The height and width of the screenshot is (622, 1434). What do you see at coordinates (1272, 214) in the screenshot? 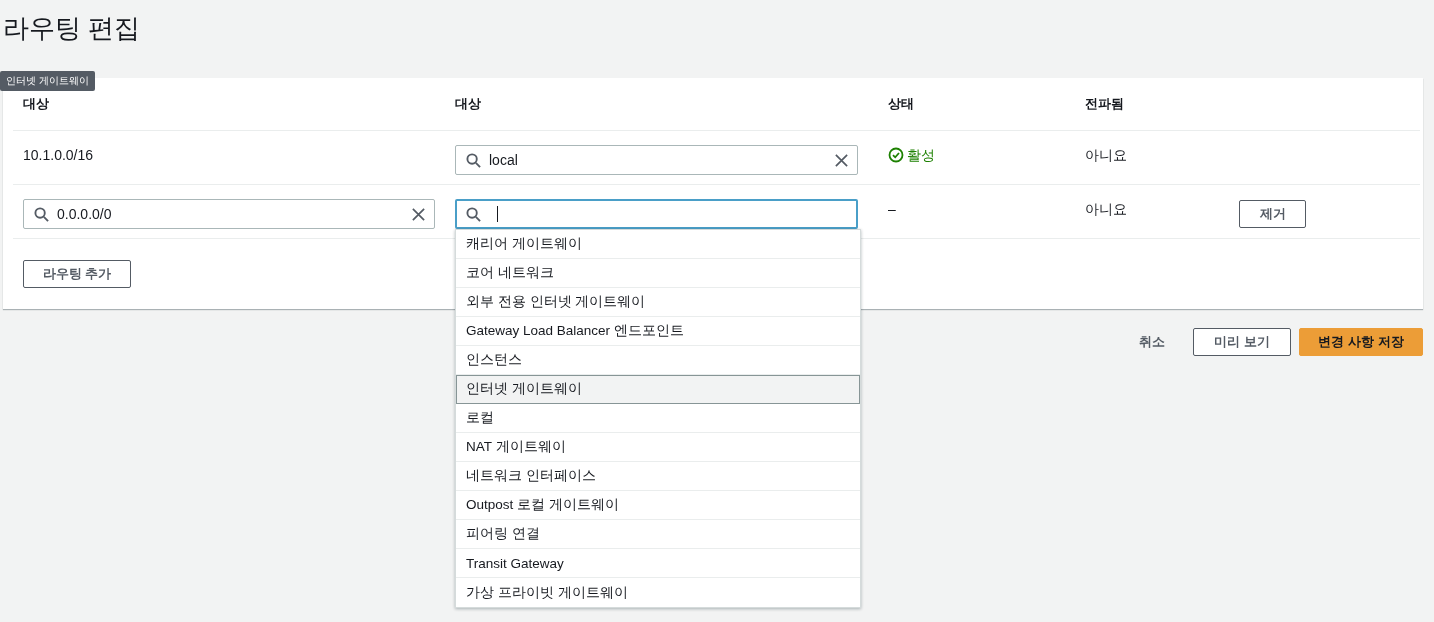
I see `remove-button: 제거` at bounding box center [1272, 214].